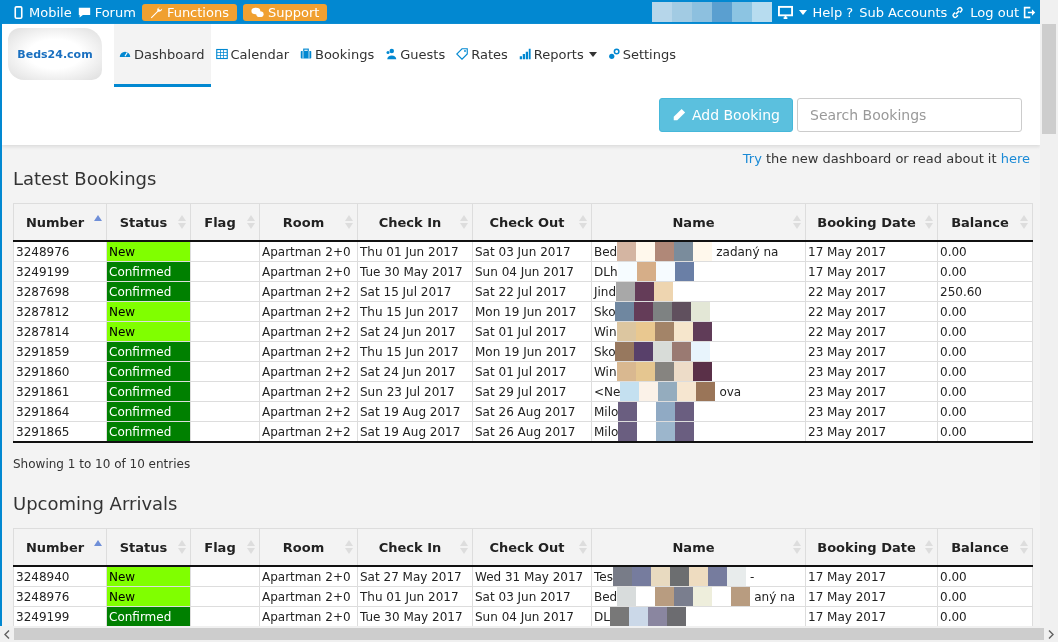 Image resolution: width=1058 pixels, height=642 pixels. What do you see at coordinates (60, 311) in the screenshot?
I see `table-cell: 3287812` at bounding box center [60, 311].